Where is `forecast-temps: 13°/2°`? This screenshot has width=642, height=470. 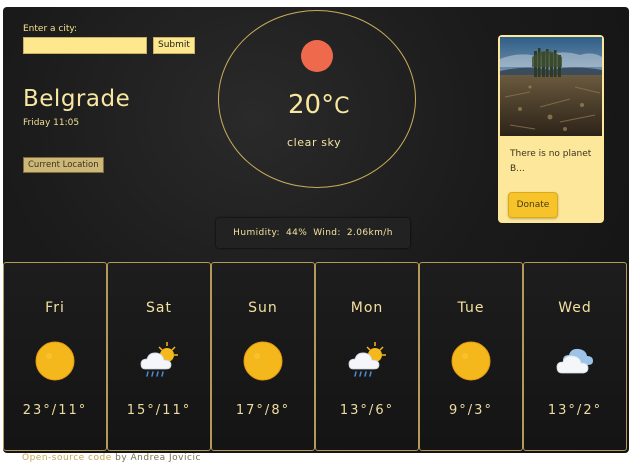
forecast-temps: 13°/2° is located at coordinates (575, 410).